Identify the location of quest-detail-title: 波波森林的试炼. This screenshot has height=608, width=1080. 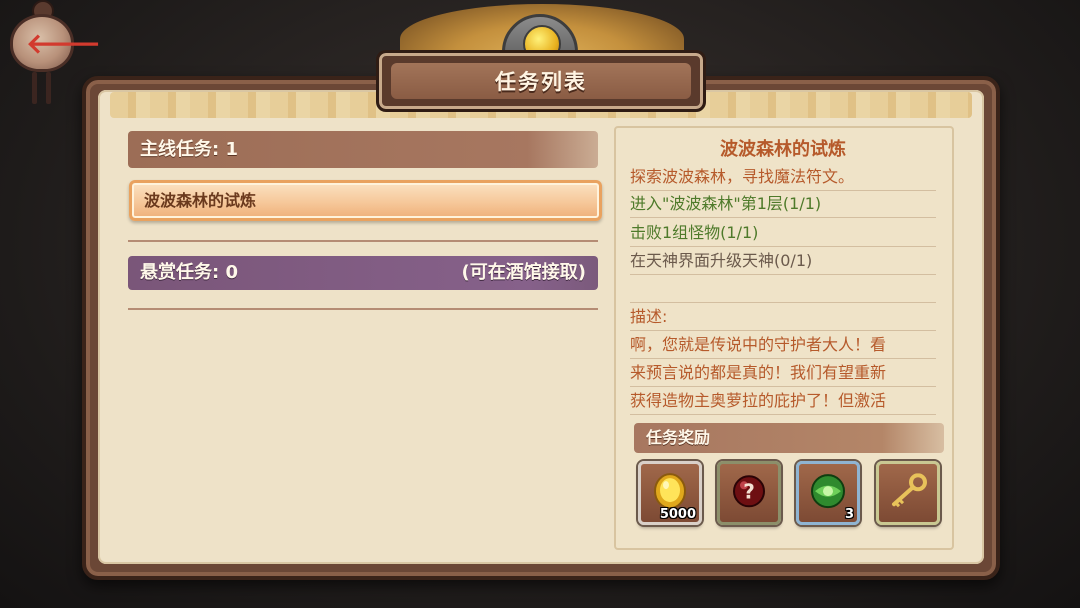
(783, 149).